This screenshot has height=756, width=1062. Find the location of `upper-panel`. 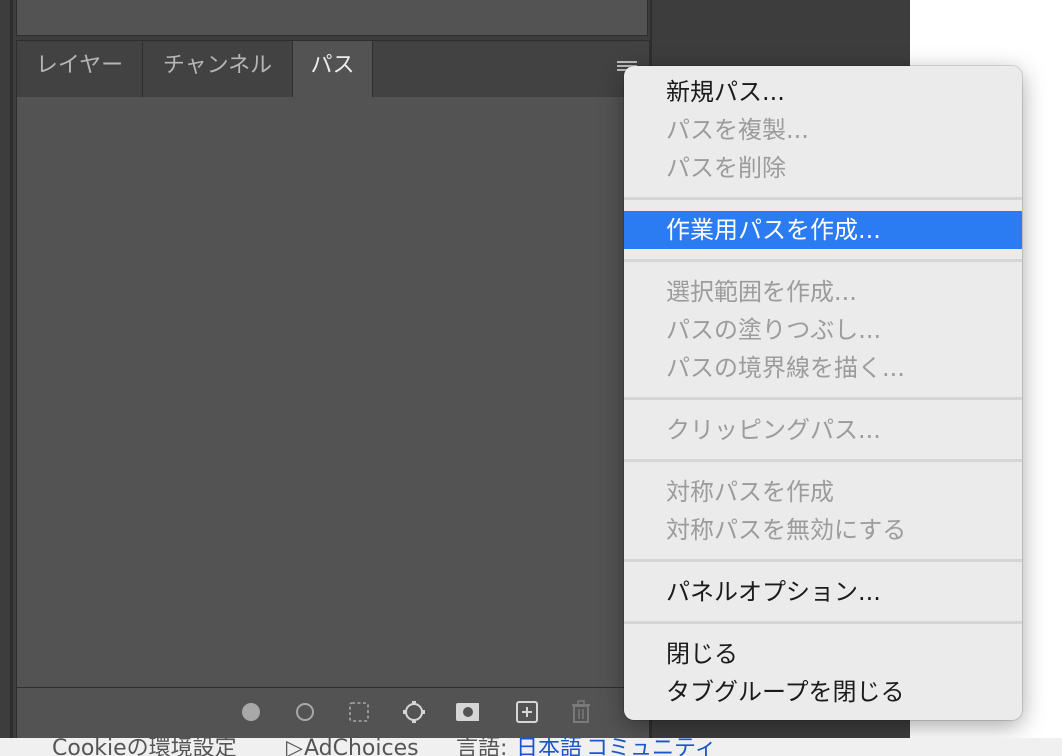

upper-panel is located at coordinates (332, 18).